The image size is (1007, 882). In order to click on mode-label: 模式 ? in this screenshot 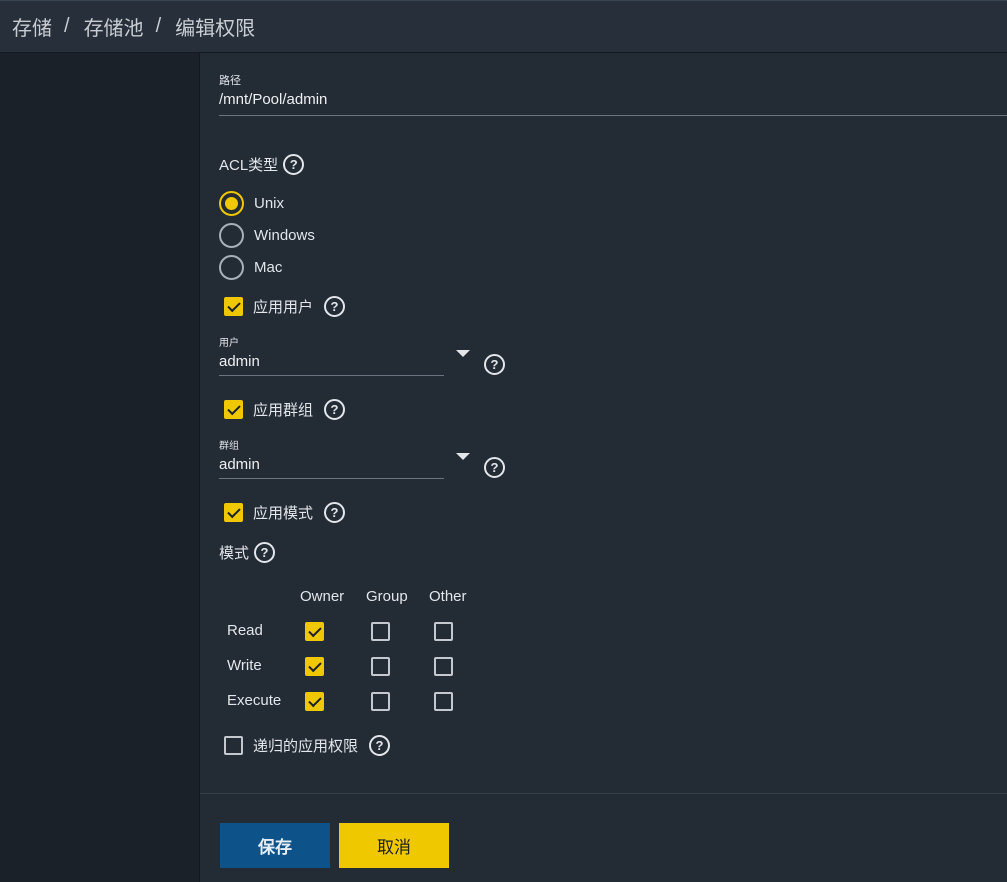, I will do `click(247, 552)`.